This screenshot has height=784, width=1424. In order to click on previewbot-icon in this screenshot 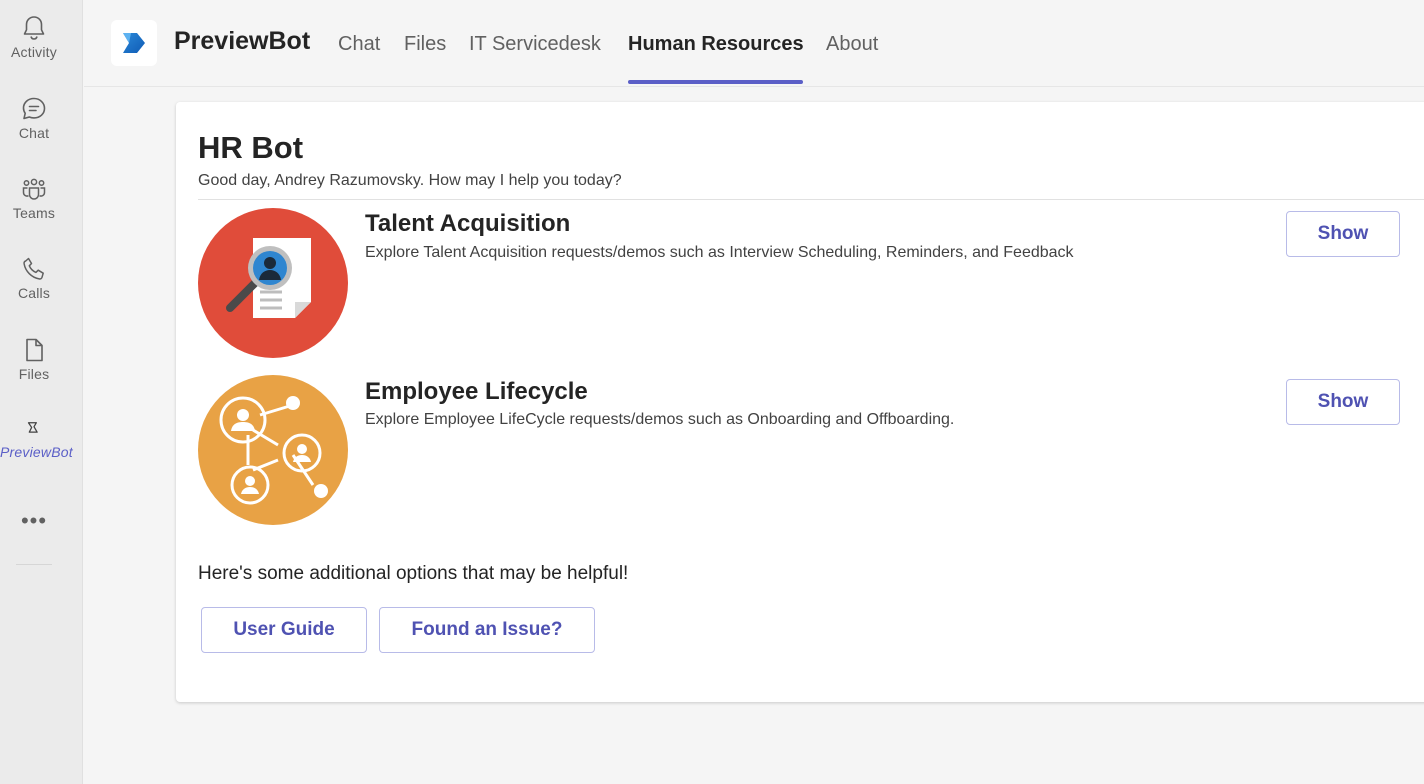, I will do `click(32, 427)`.